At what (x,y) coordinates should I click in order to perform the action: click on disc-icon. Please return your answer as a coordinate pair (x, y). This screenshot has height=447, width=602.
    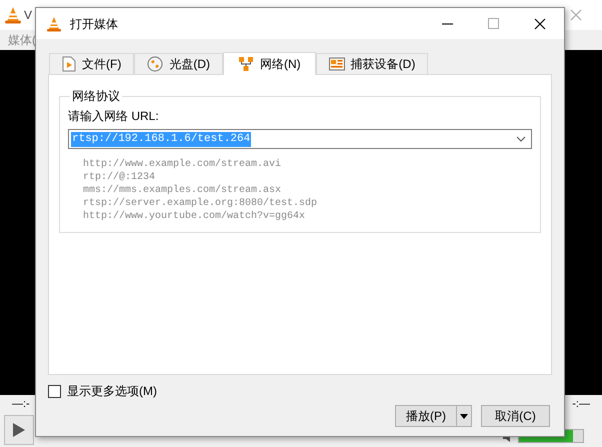
    Looking at the image, I should click on (155, 64).